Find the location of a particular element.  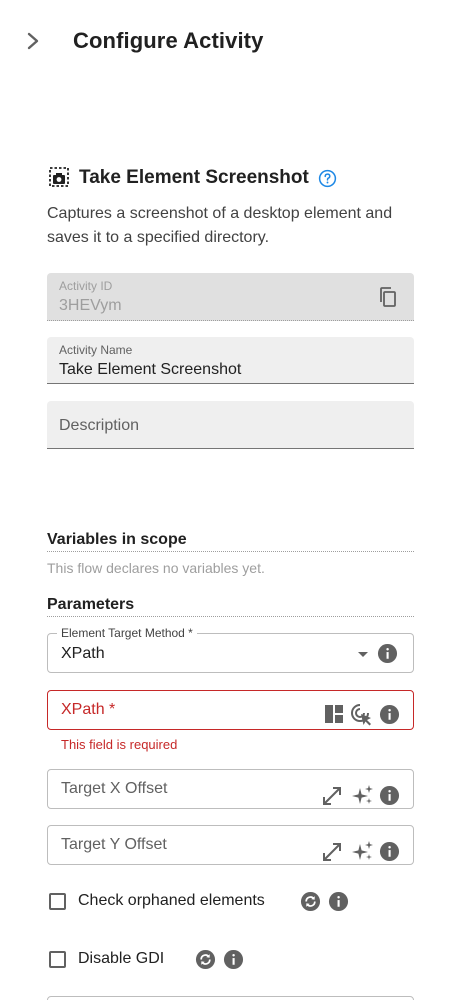

description-placeholder: Description is located at coordinates (99, 425).